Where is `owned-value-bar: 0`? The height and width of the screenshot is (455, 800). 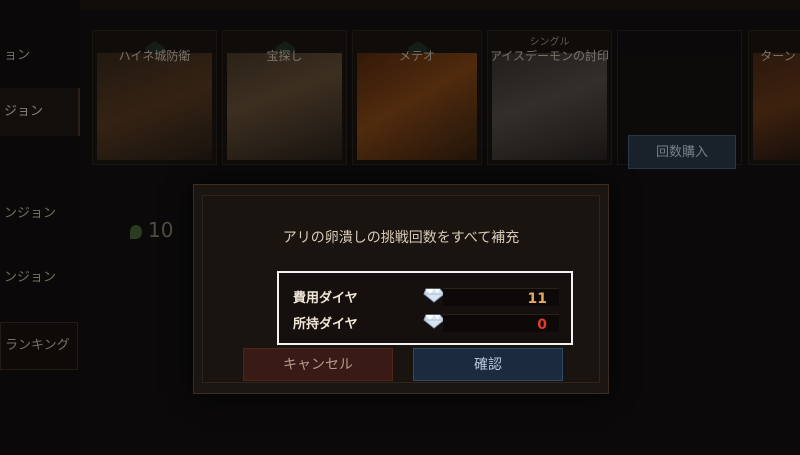
owned-value-bar: 0 is located at coordinates (501, 323).